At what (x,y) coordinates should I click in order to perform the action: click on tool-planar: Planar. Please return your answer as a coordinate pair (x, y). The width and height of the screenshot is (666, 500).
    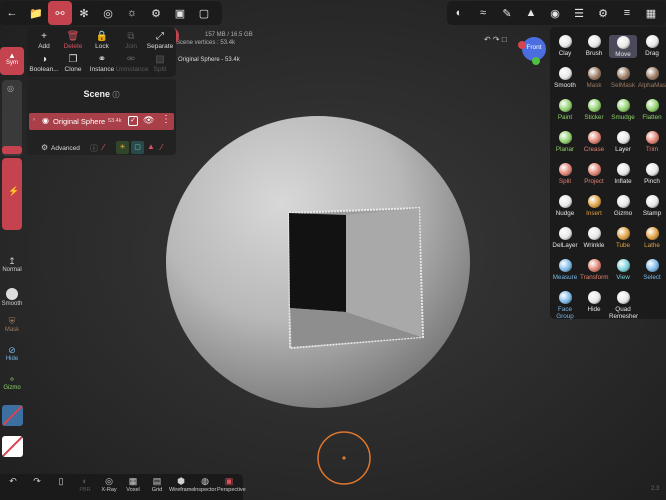
    Looking at the image, I should click on (565, 142).